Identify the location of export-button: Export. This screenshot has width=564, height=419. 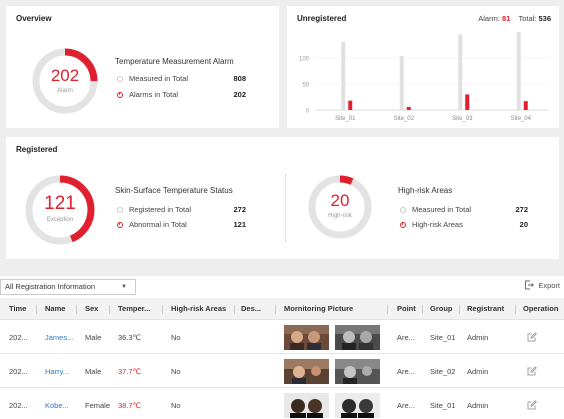
(542, 285).